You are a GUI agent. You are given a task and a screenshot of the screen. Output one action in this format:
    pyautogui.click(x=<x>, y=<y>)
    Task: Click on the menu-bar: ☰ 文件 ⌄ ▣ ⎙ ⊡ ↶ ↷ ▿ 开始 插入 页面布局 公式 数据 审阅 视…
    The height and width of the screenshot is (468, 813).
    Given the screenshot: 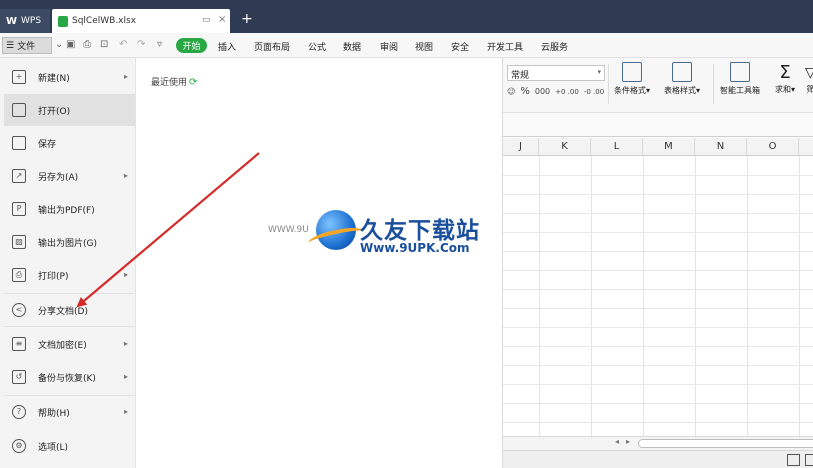 What is the action you would take?
    pyautogui.click(x=406, y=45)
    